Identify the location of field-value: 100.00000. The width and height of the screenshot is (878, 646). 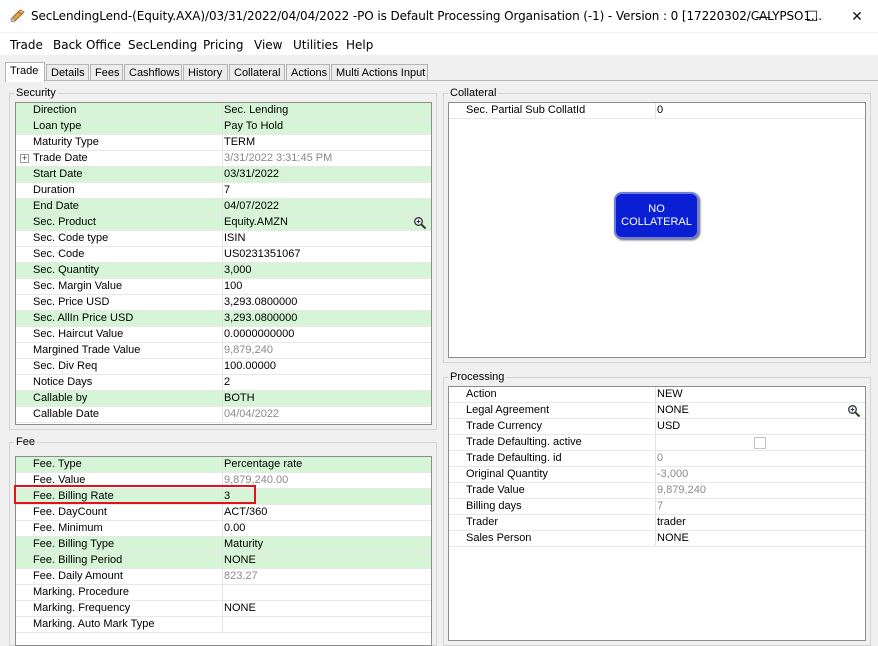
(250, 366).